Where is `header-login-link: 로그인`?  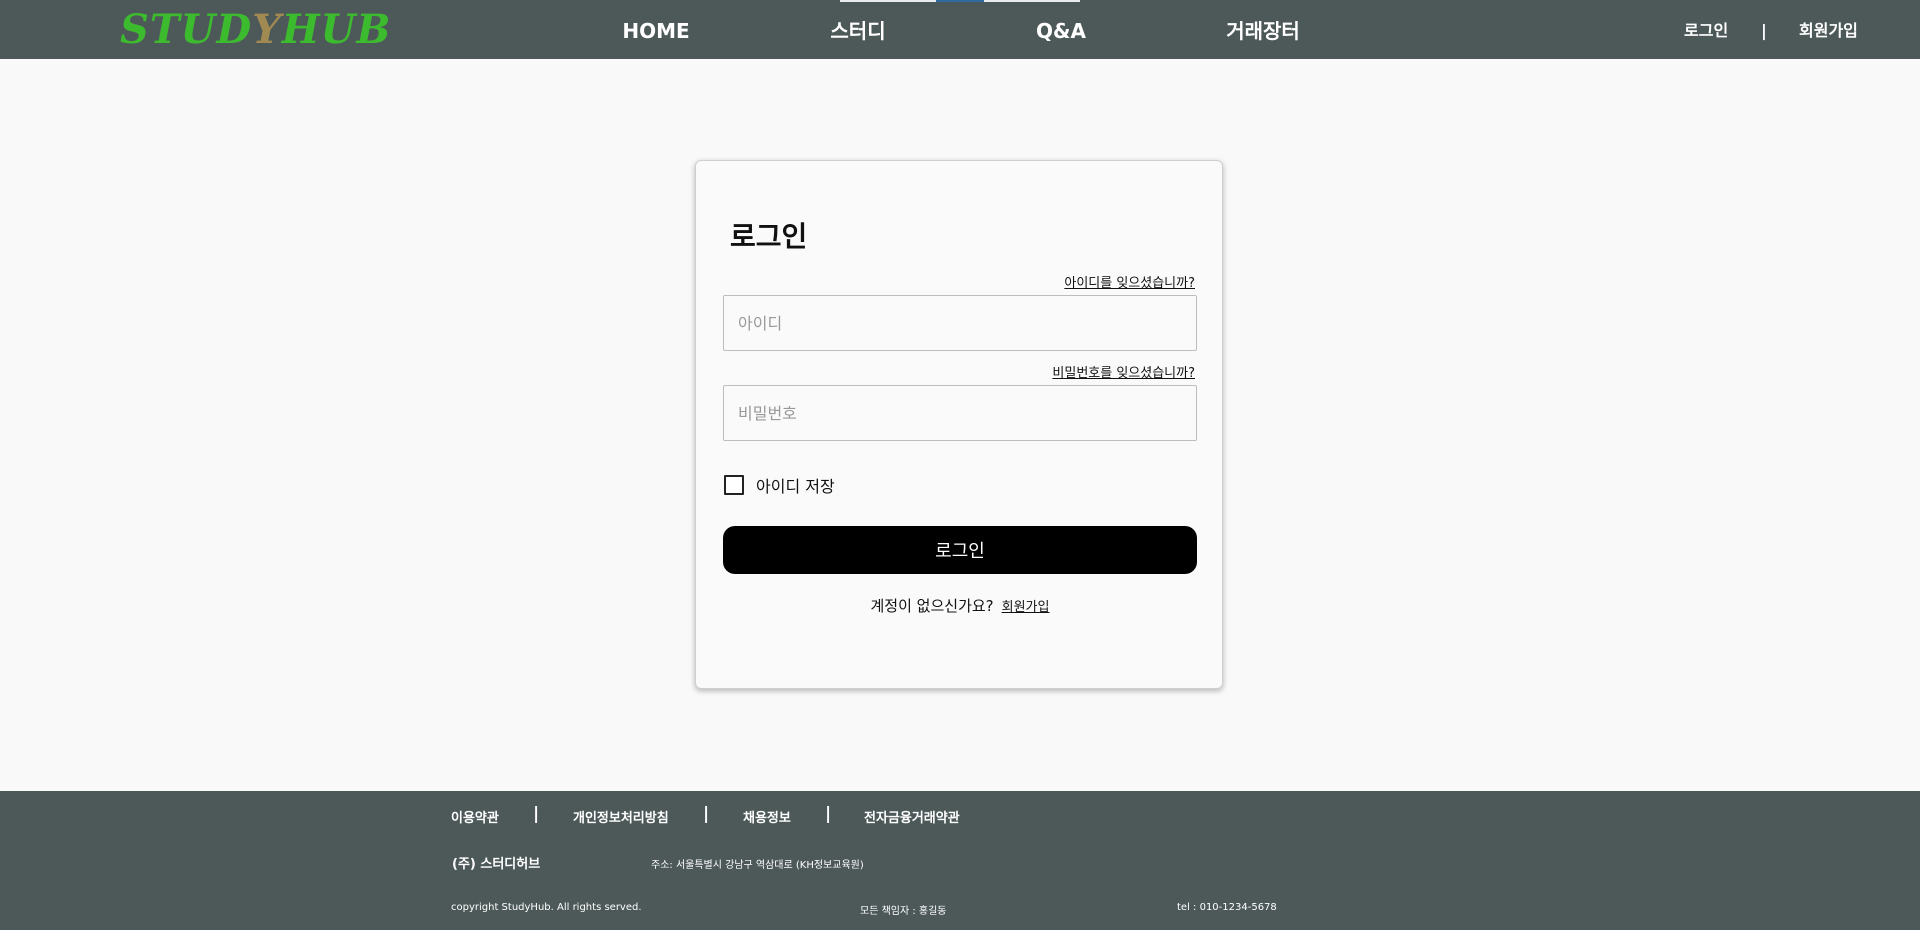
header-login-link: 로그인 is located at coordinates (1706, 29).